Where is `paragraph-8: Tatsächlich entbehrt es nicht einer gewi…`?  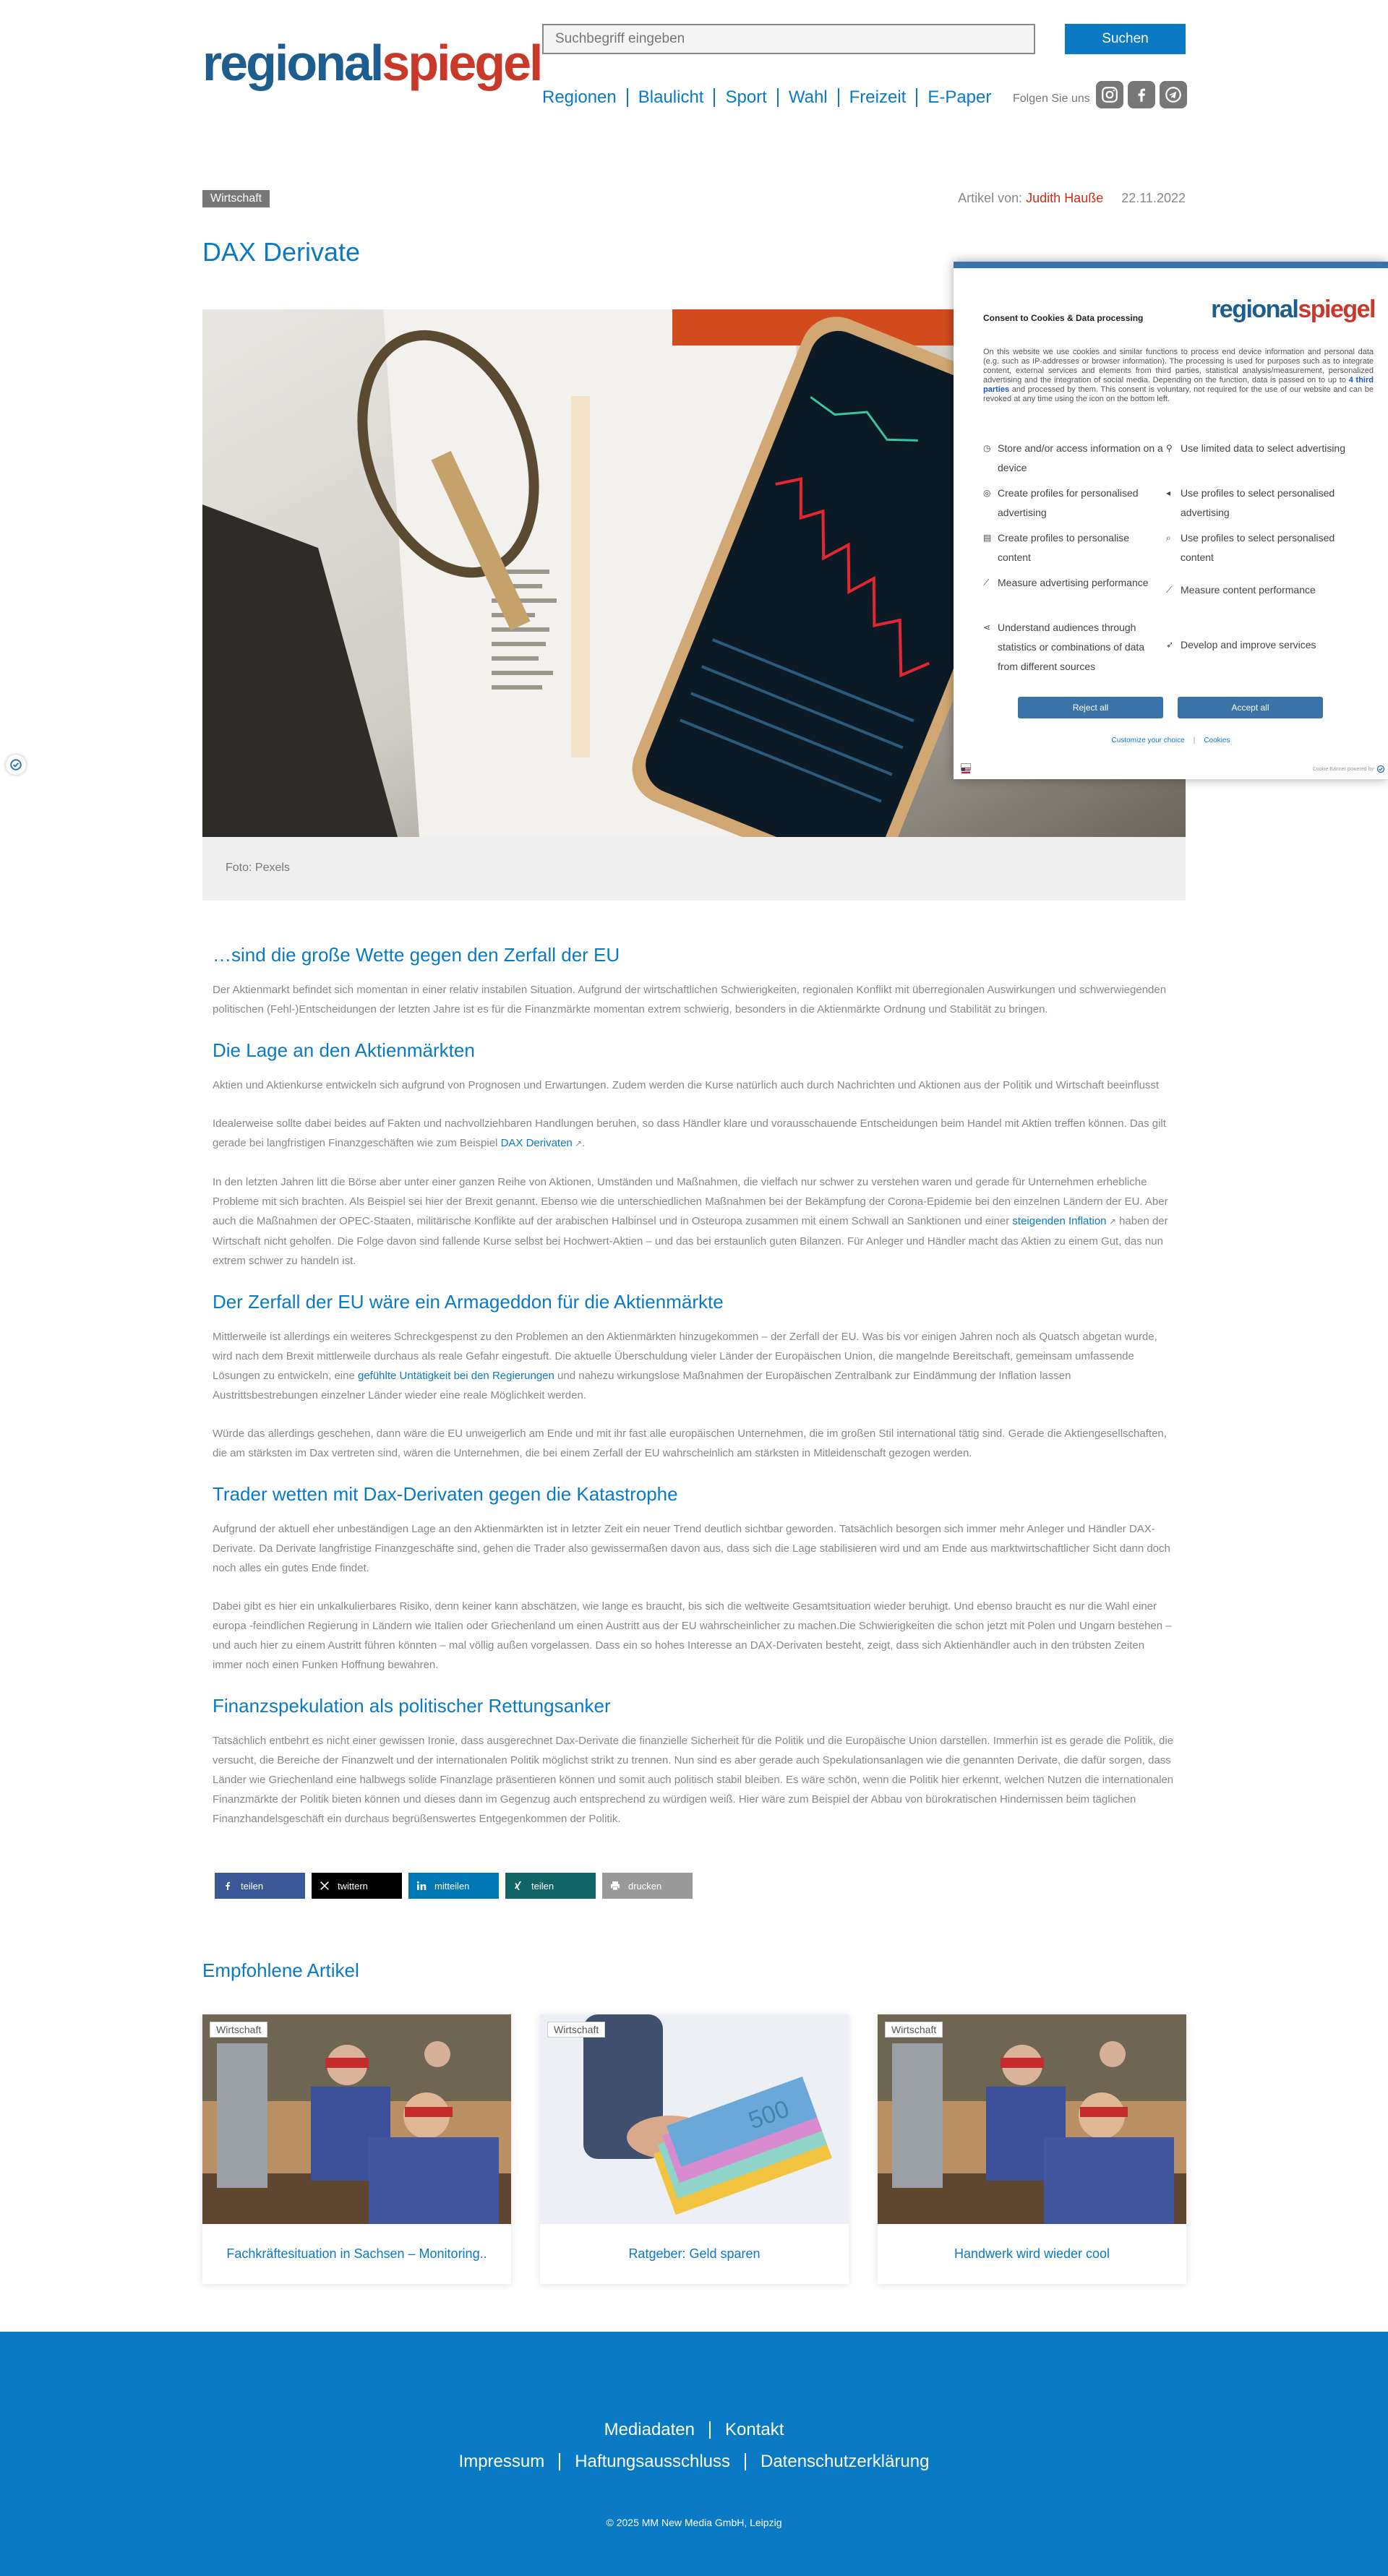 paragraph-8: Tatsächlich entbehrt es nicht einer gewi… is located at coordinates (693, 1780).